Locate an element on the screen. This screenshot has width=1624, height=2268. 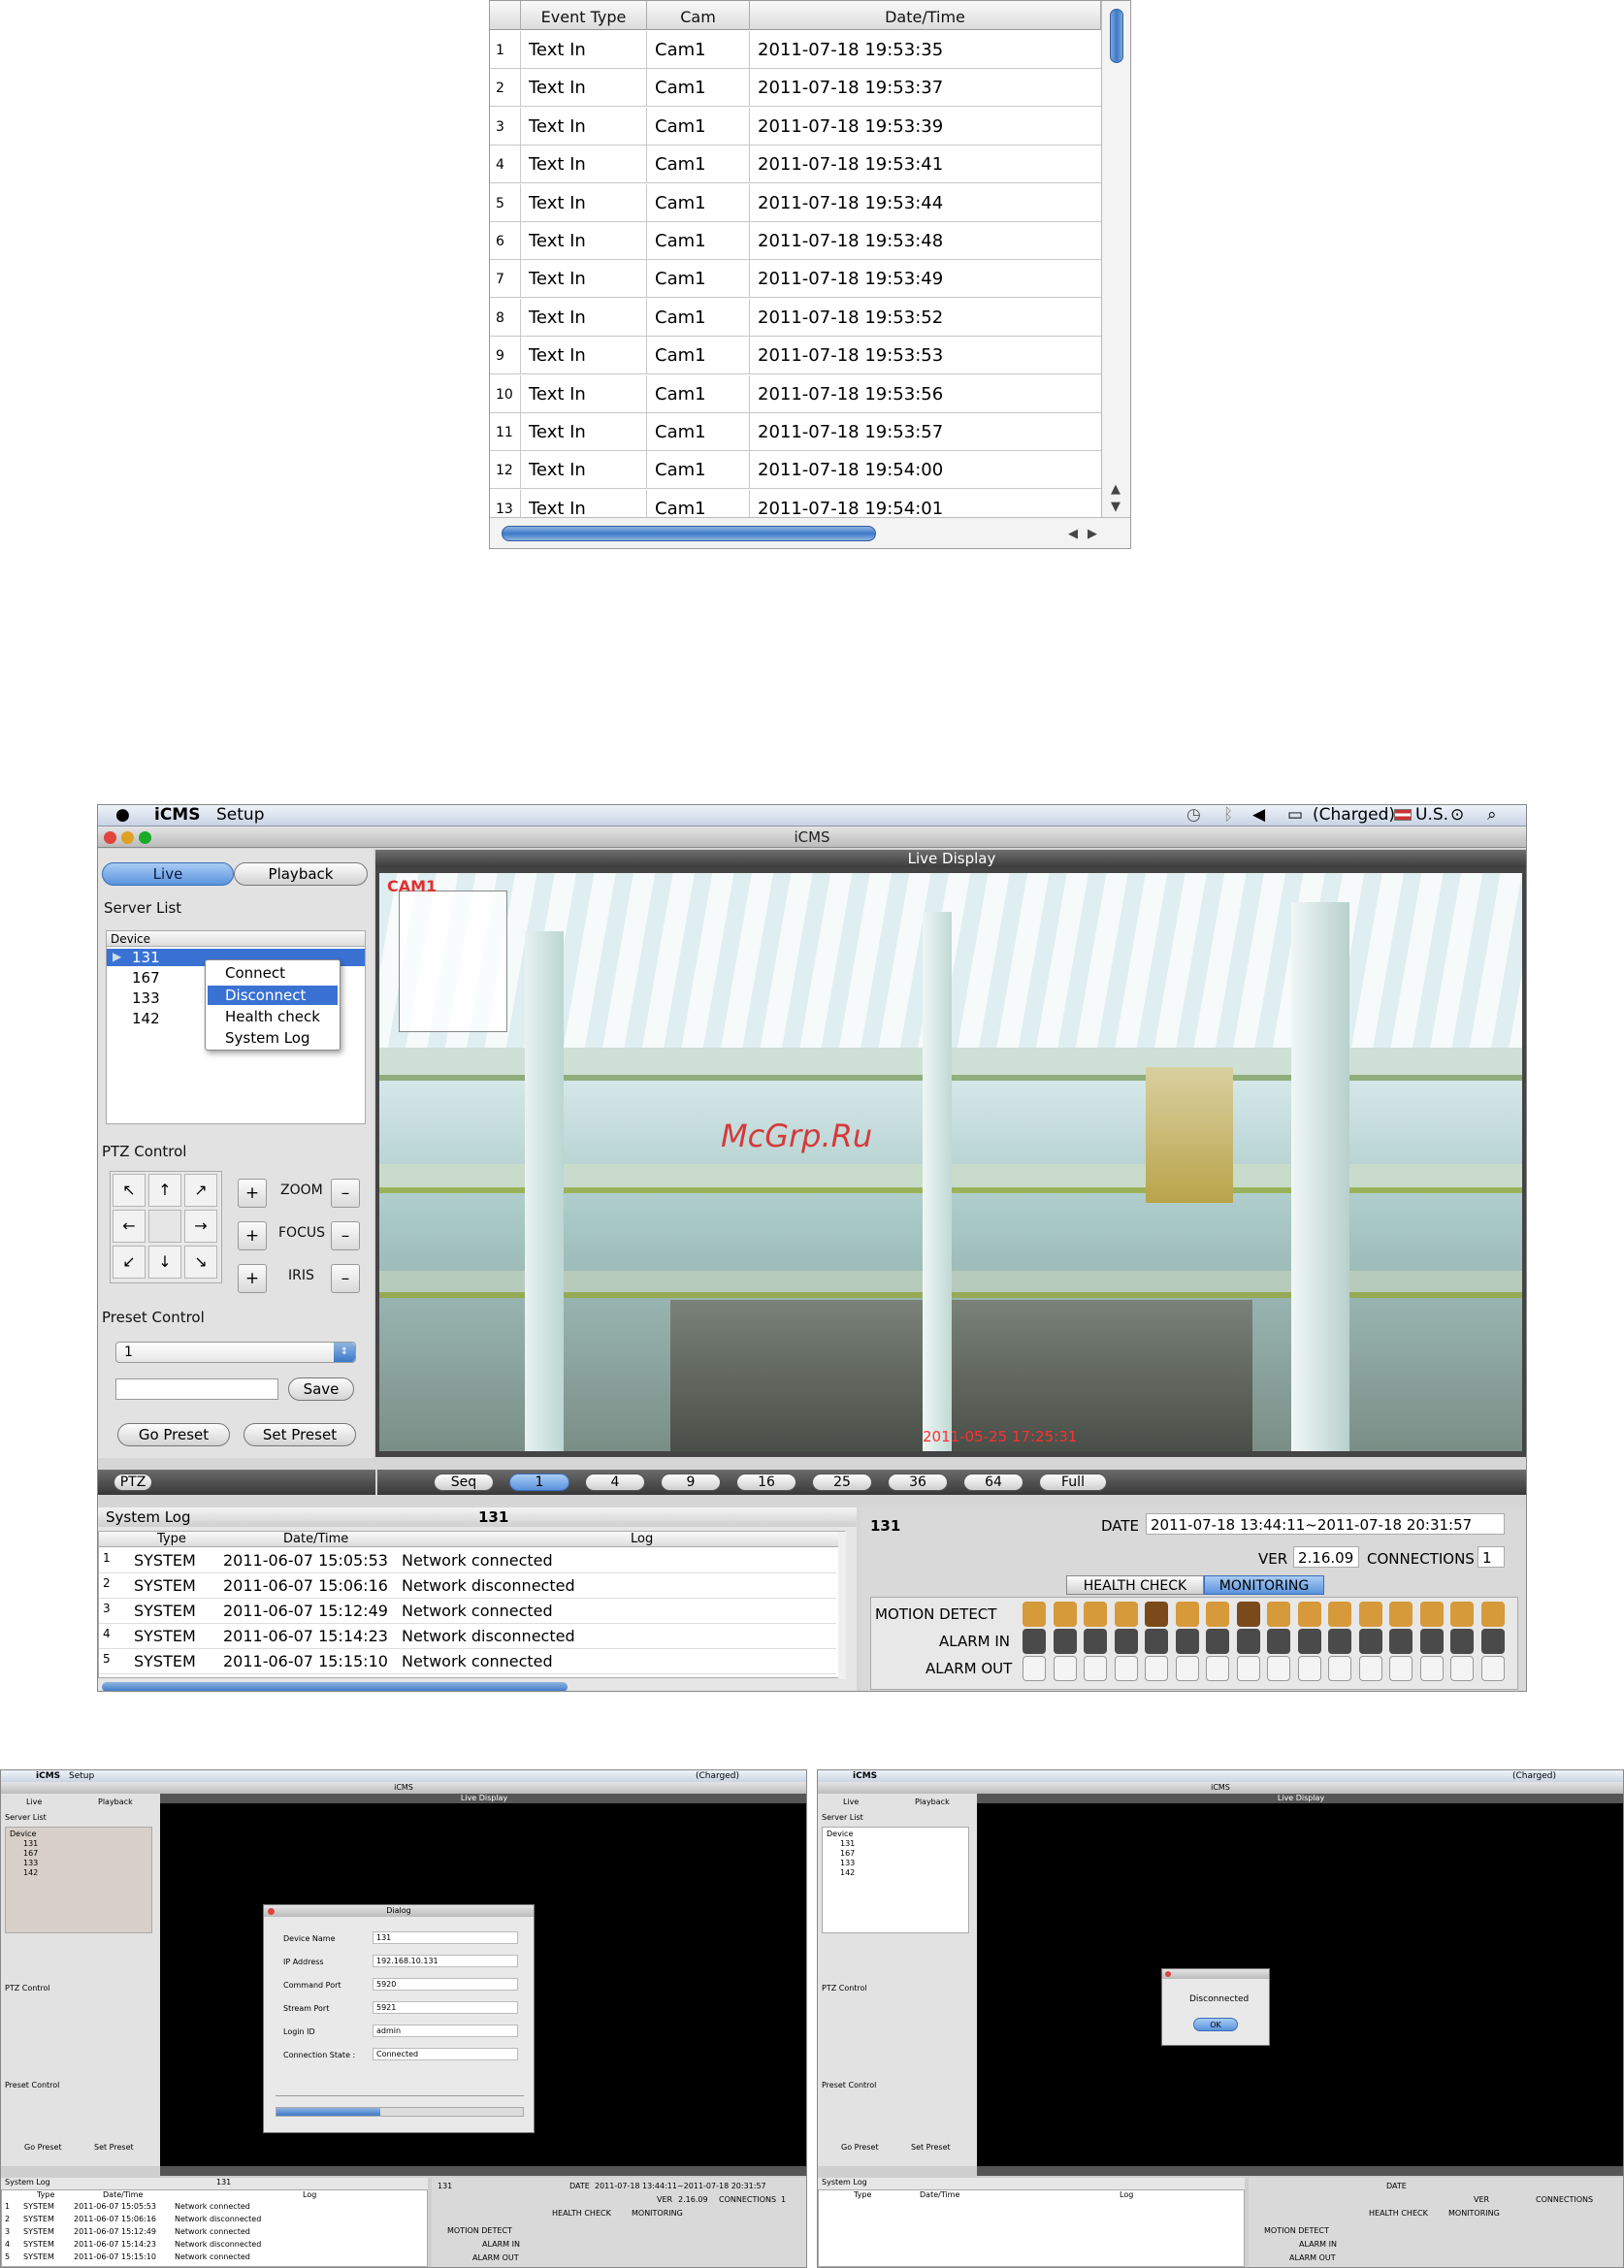
zoom-in-button: + is located at coordinates (252, 1193).